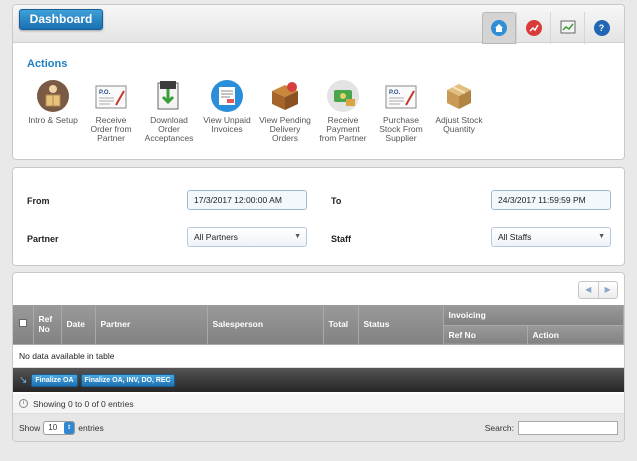  Describe the element at coordinates (285, 96) in the screenshot. I see `delivery-box-icon` at that location.